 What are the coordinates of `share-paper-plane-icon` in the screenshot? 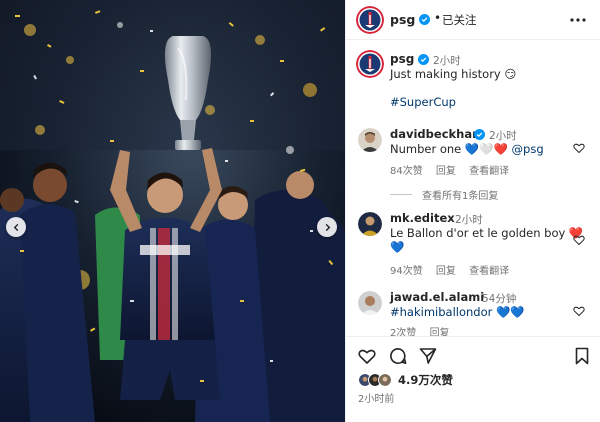 It's located at (428, 356).